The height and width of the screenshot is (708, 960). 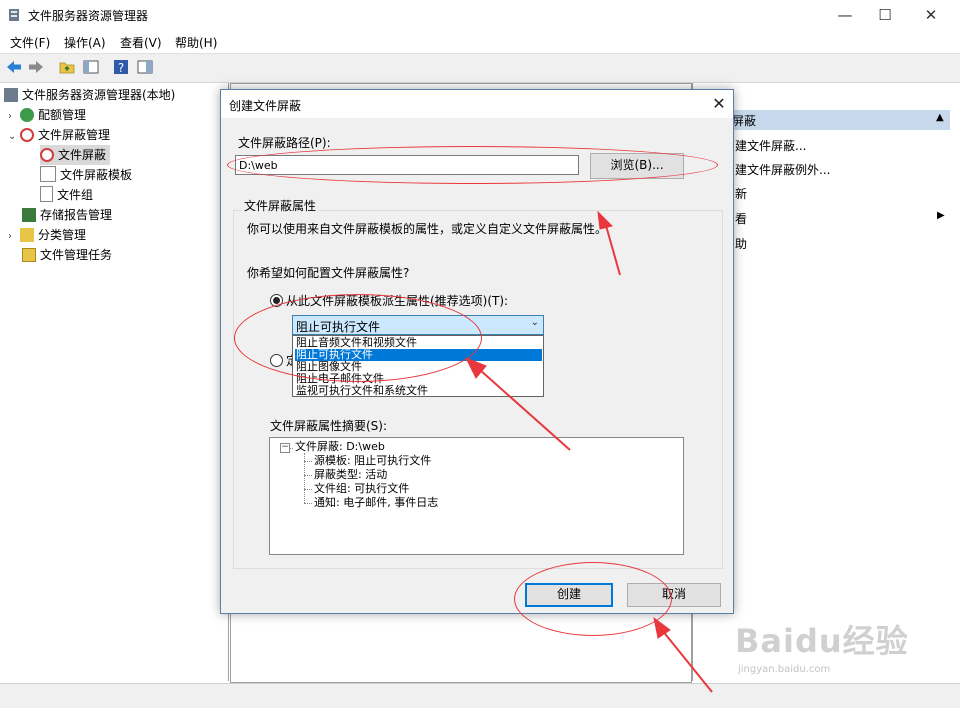 I want to click on file-screen-template-icon, so click(x=48, y=174).